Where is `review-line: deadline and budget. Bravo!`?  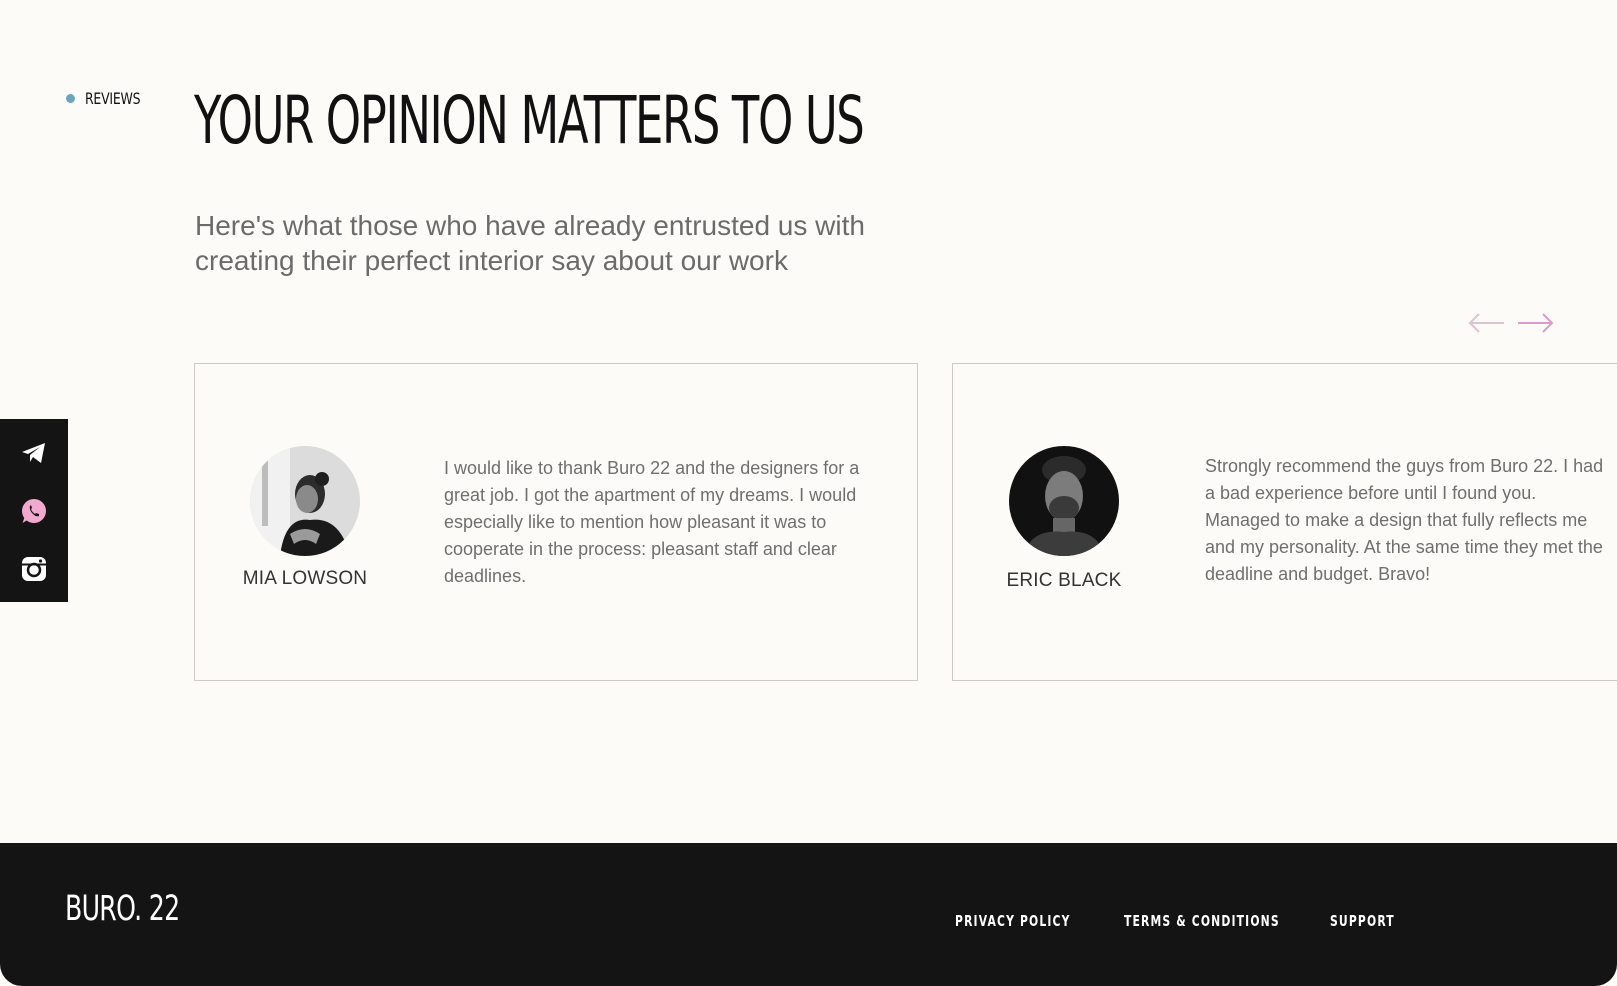
review-line: deadline and budget. Bravo! is located at coordinates (1318, 574).